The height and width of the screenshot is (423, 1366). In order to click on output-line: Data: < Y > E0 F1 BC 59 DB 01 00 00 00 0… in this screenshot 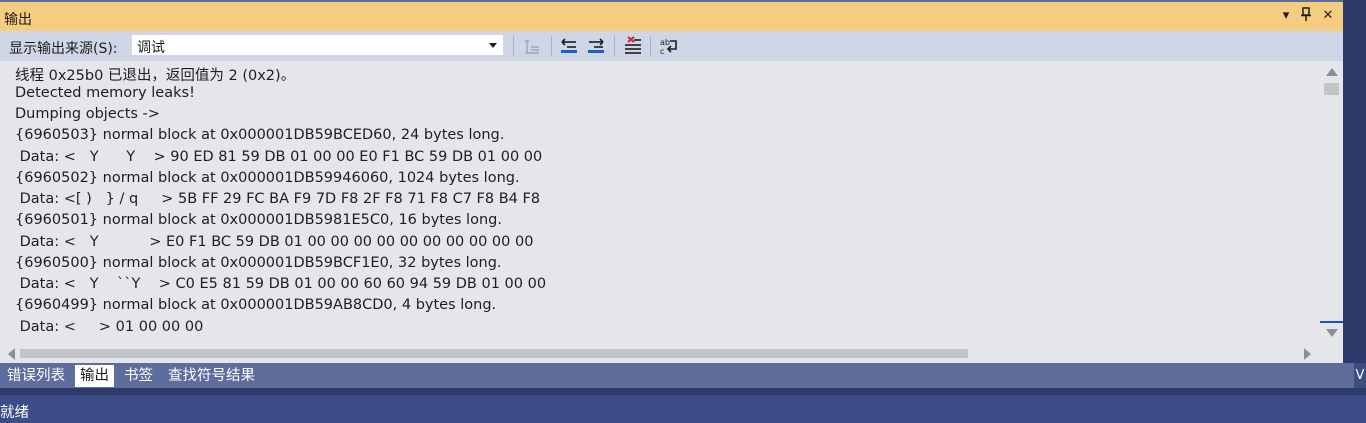, I will do `click(274, 242)`.